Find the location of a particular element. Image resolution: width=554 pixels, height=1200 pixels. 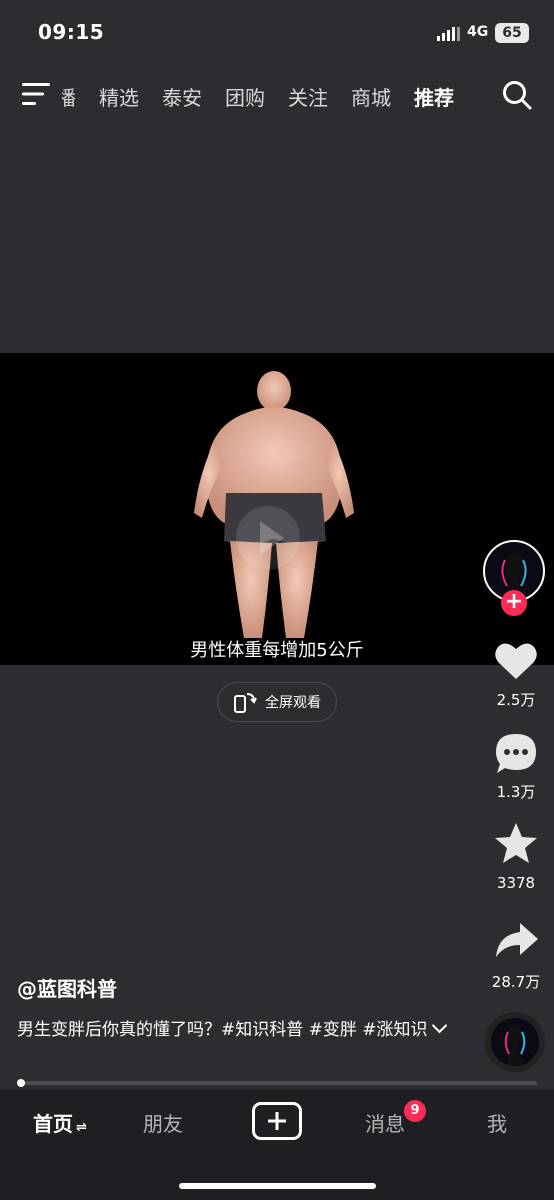

nav-me: 我 is located at coordinates (497, 1122).